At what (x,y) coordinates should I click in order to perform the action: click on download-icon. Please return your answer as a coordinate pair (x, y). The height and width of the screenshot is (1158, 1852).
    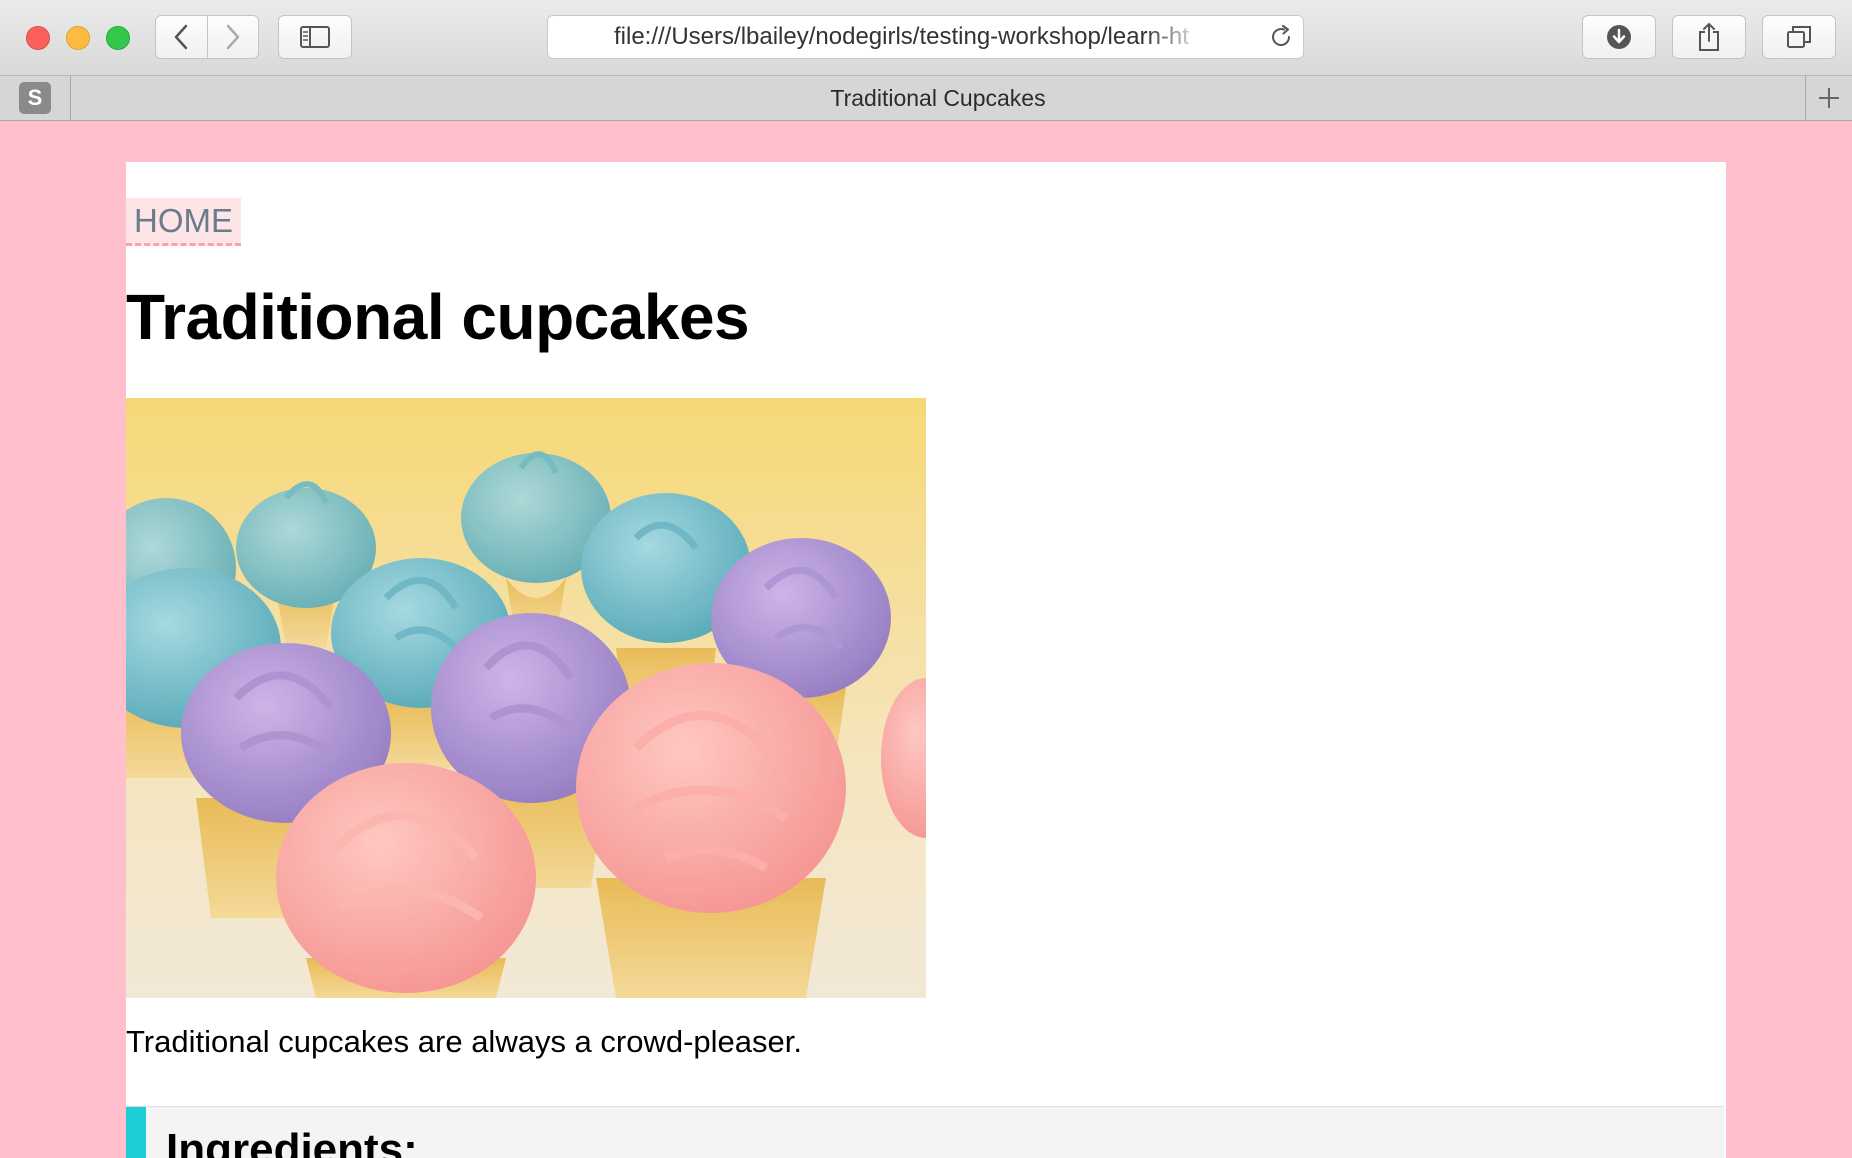
    Looking at the image, I should click on (1619, 37).